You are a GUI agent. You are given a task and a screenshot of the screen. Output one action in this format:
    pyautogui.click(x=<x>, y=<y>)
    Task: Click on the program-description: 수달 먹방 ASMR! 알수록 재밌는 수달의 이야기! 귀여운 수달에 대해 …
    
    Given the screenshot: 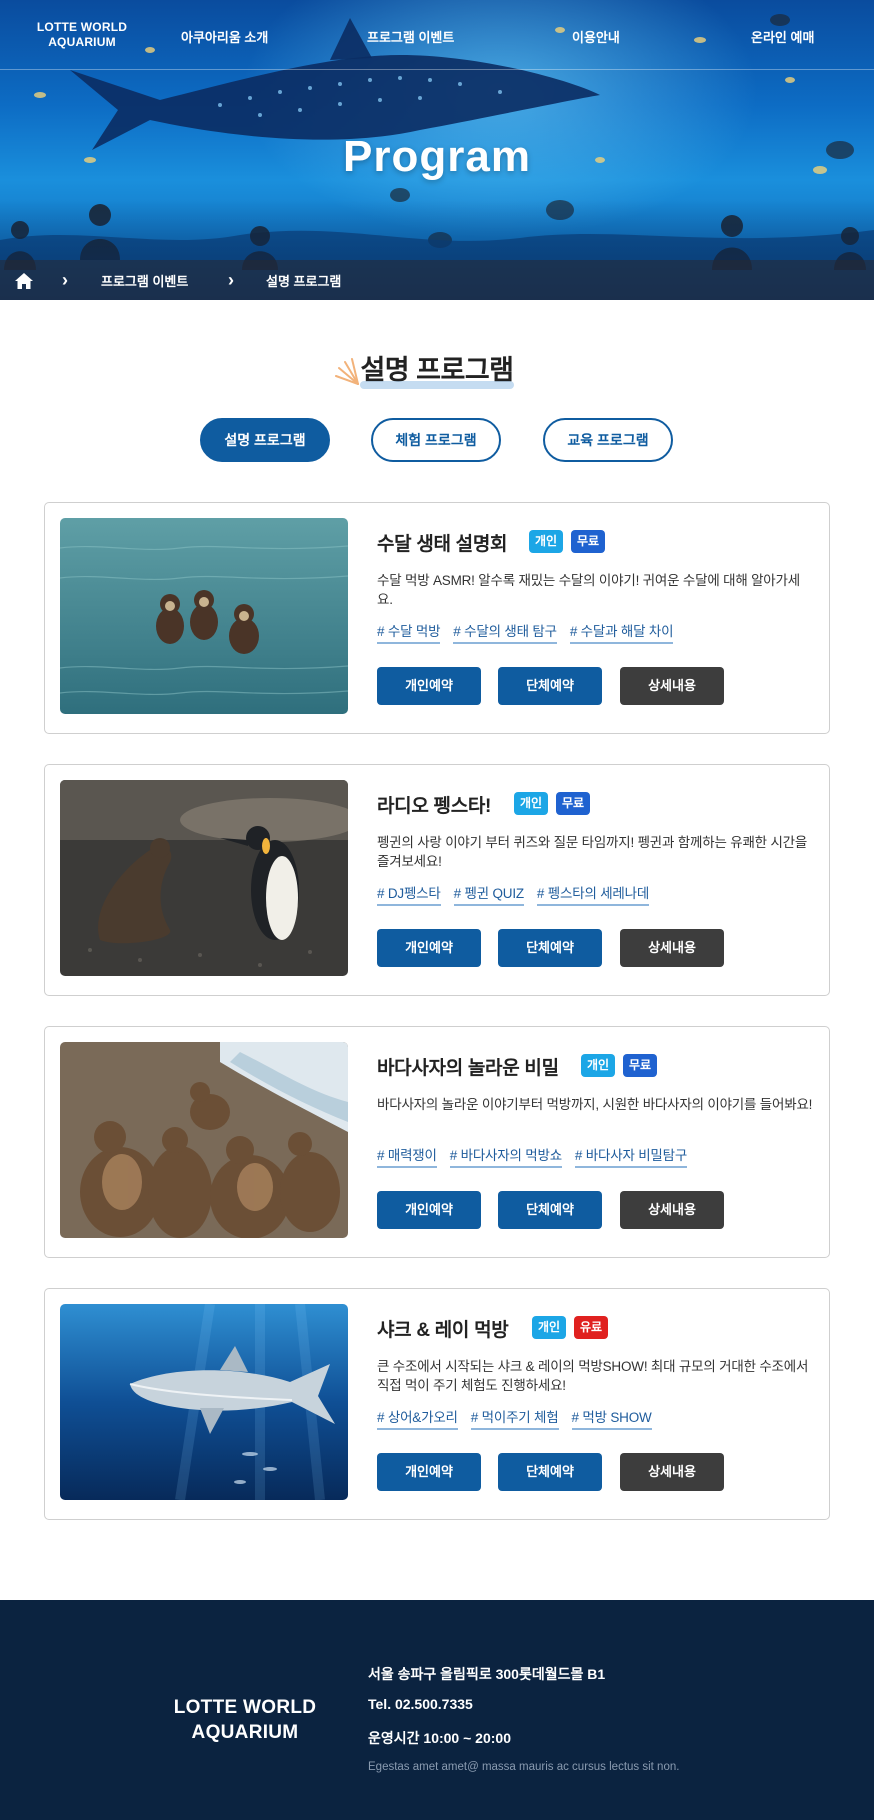 What is the action you would take?
    pyautogui.click(x=588, y=590)
    